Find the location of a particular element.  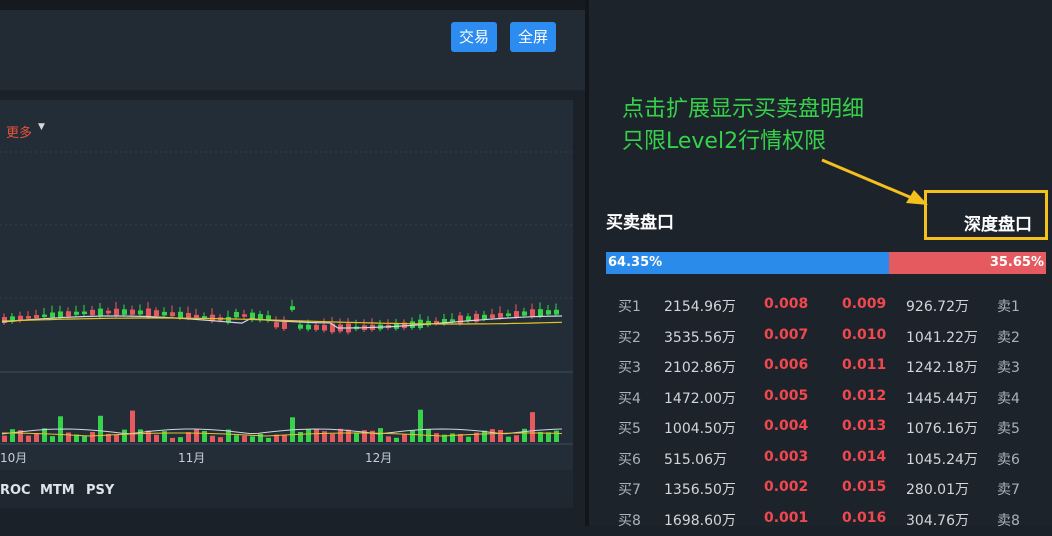

sell-level-label: 卖2 is located at coordinates (1008, 337).